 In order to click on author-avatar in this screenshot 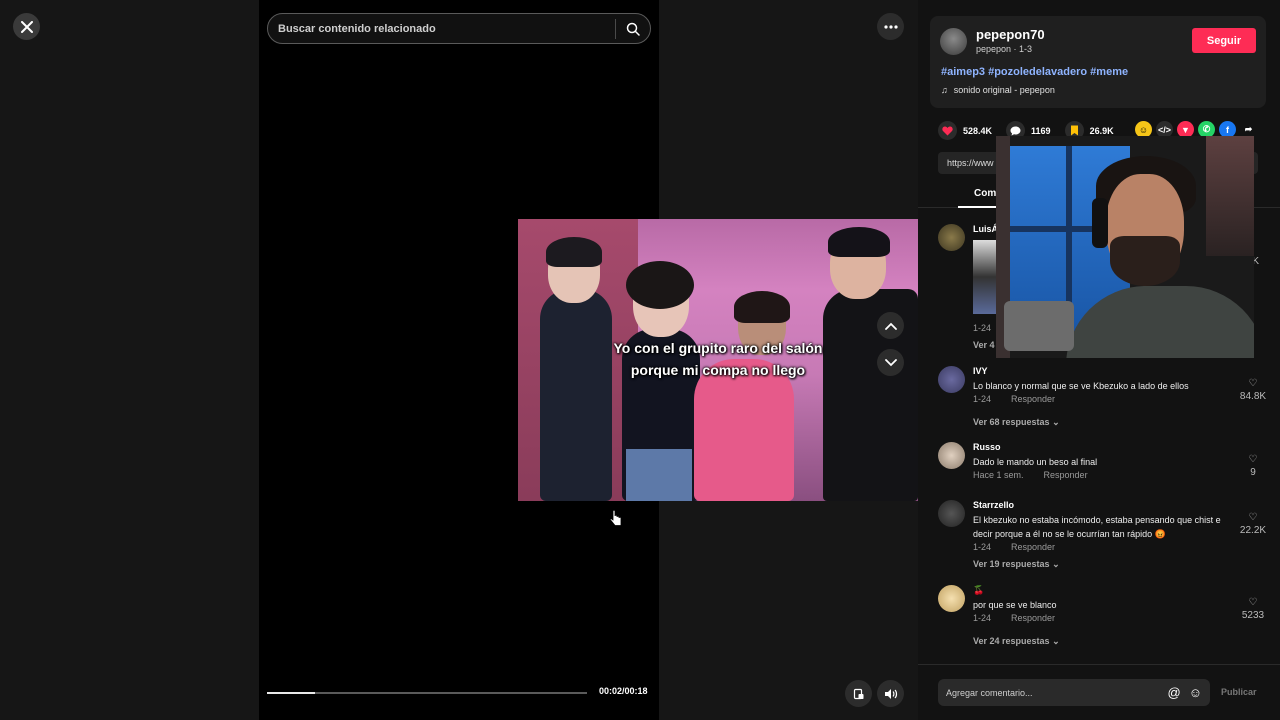, I will do `click(953, 41)`.